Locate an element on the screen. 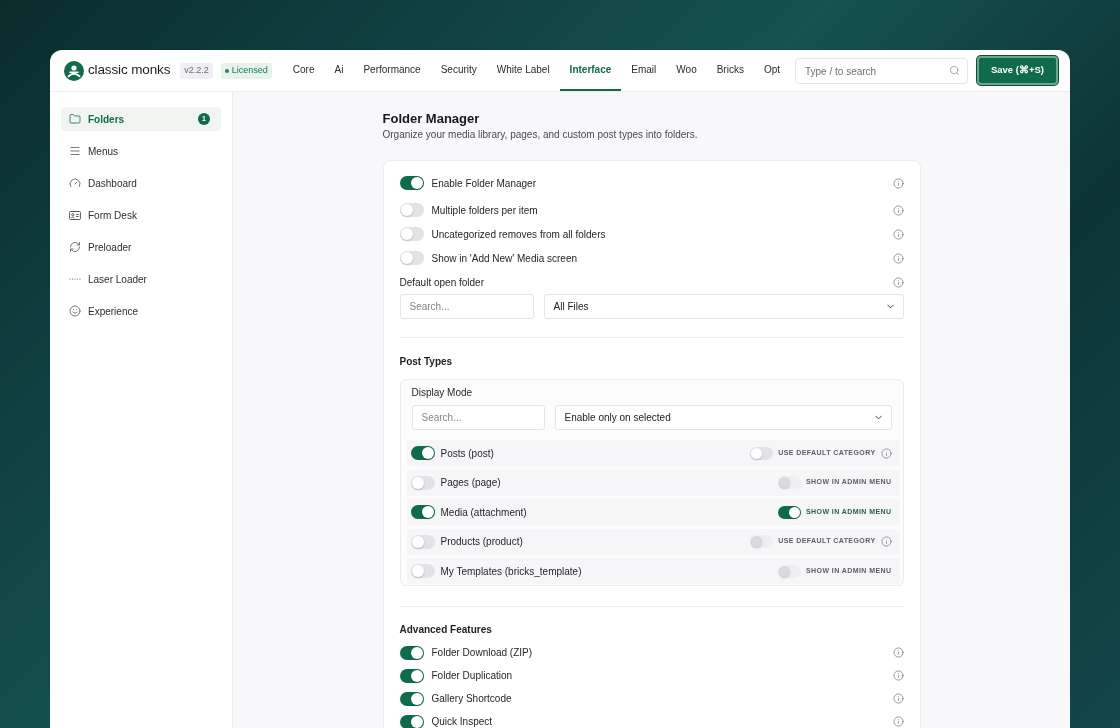 This screenshot has height=728, width=1120. setting-label: Folder Duplication is located at coordinates (472, 676).